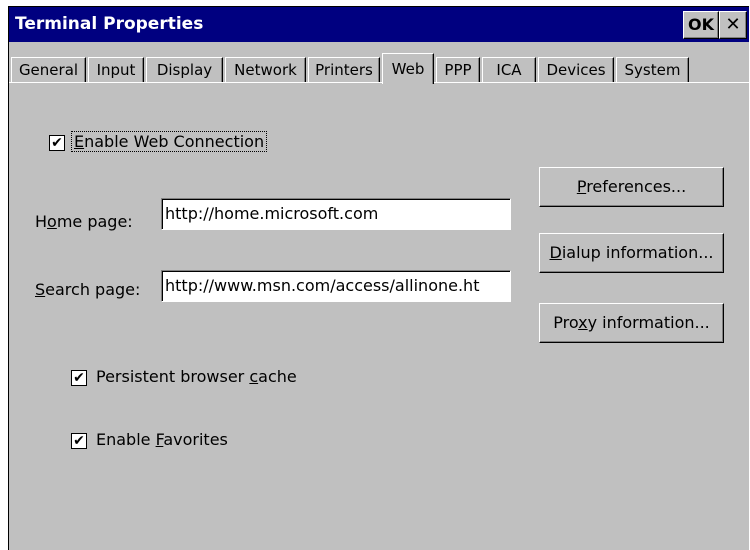 This screenshot has height=550, width=750. I want to click on label-part: Pro, so click(566, 322).